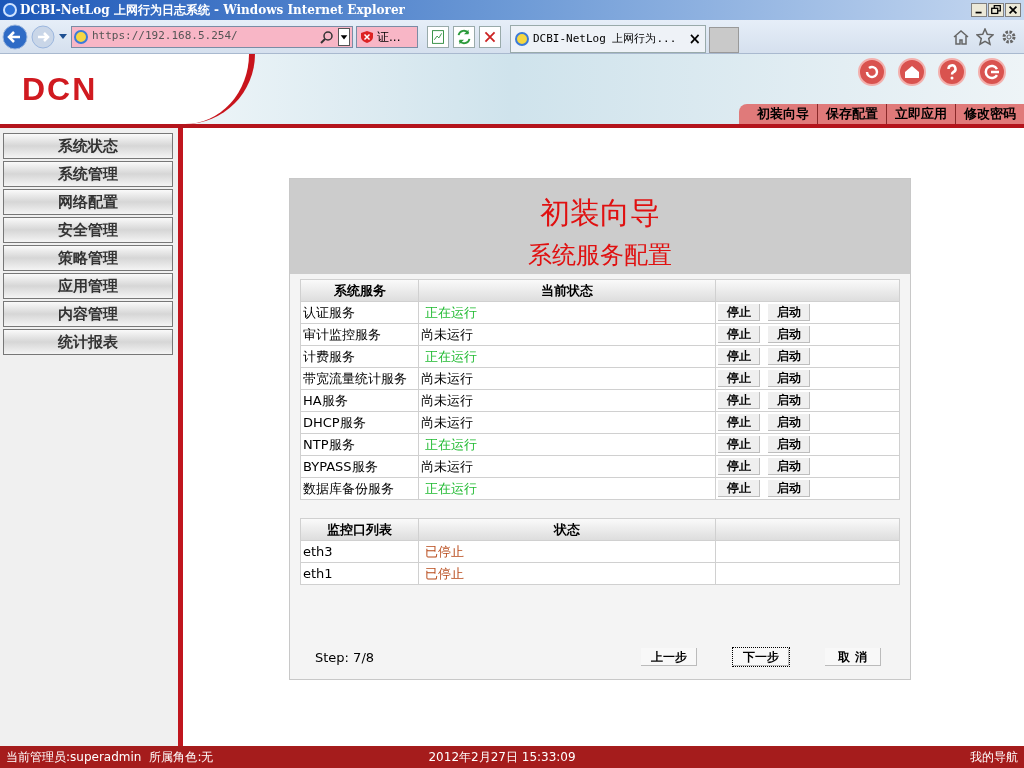 The width and height of the screenshot is (1024, 768). What do you see at coordinates (359, 312) in the screenshot?
I see `table-cell: 认证服务` at bounding box center [359, 312].